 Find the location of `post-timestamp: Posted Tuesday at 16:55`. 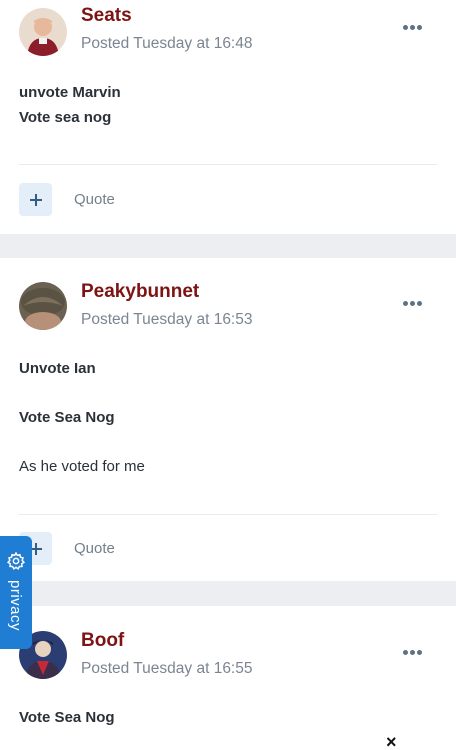

post-timestamp: Posted Tuesday at 16:55 is located at coordinates (166, 669).